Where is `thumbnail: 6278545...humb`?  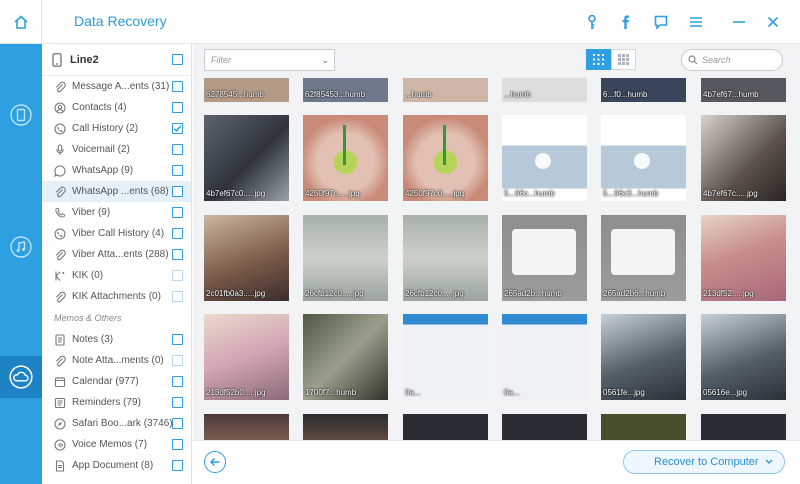
thumbnail: 6278545...humb is located at coordinates (246, 90).